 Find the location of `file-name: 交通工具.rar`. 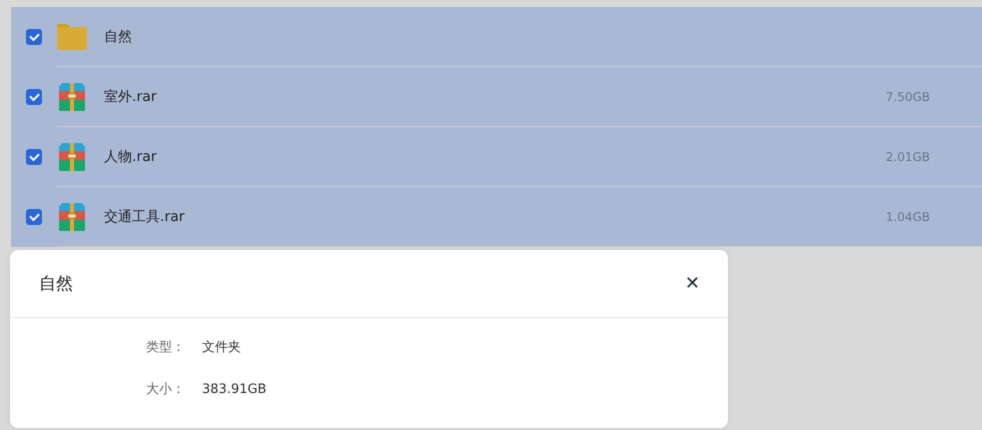

file-name: 交通工具.rar is located at coordinates (495, 217).